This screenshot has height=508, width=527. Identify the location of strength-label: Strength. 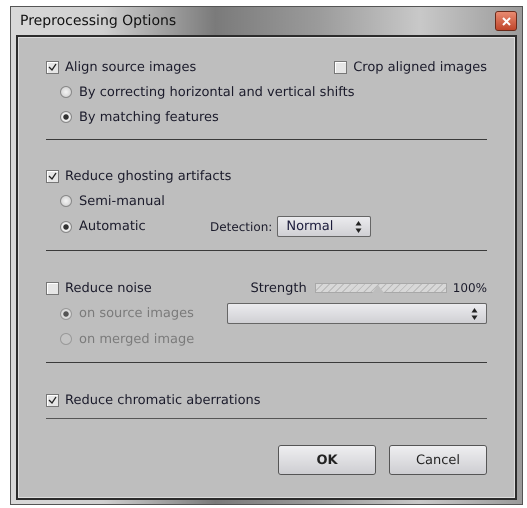
(278, 288).